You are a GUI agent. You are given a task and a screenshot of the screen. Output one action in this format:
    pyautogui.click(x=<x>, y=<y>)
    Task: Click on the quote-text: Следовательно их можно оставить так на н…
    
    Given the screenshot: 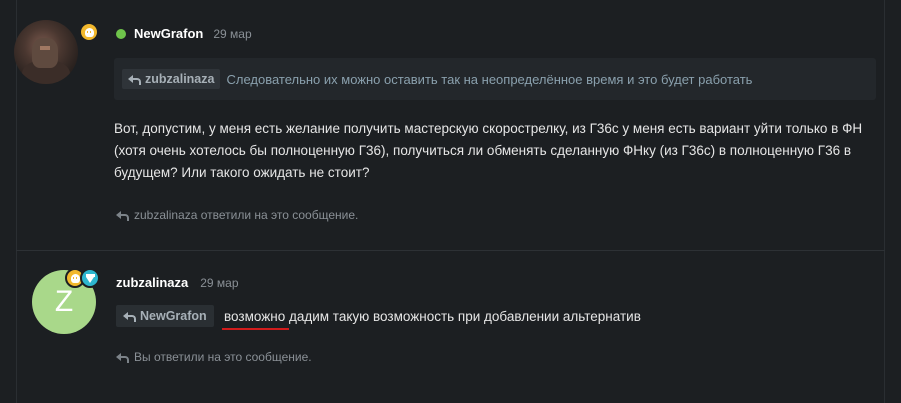 What is the action you would take?
    pyautogui.click(x=489, y=79)
    